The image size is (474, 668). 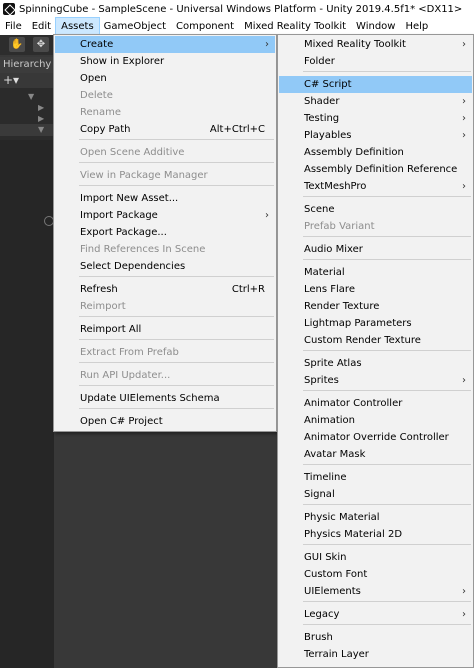 What do you see at coordinates (133, 266) in the screenshot?
I see `menu-item-label: Select Dependencies` at bounding box center [133, 266].